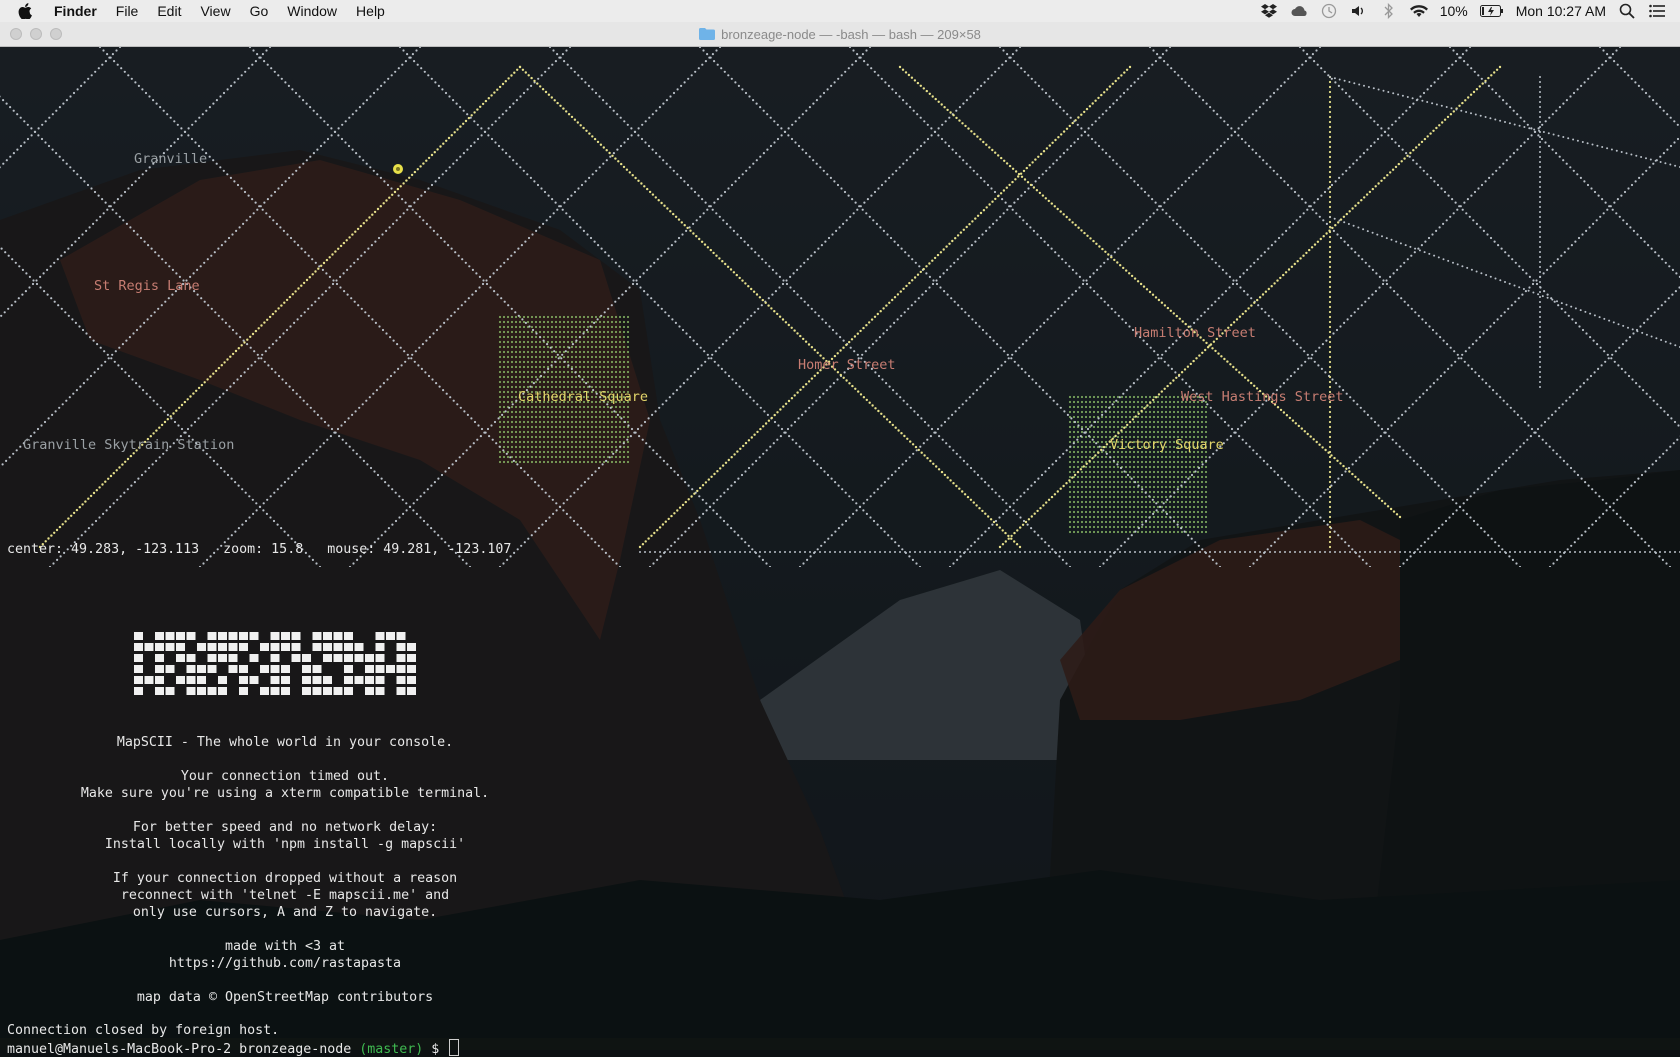 The image size is (1680, 1057). What do you see at coordinates (370, 11) in the screenshot?
I see `menu-help: Help` at bounding box center [370, 11].